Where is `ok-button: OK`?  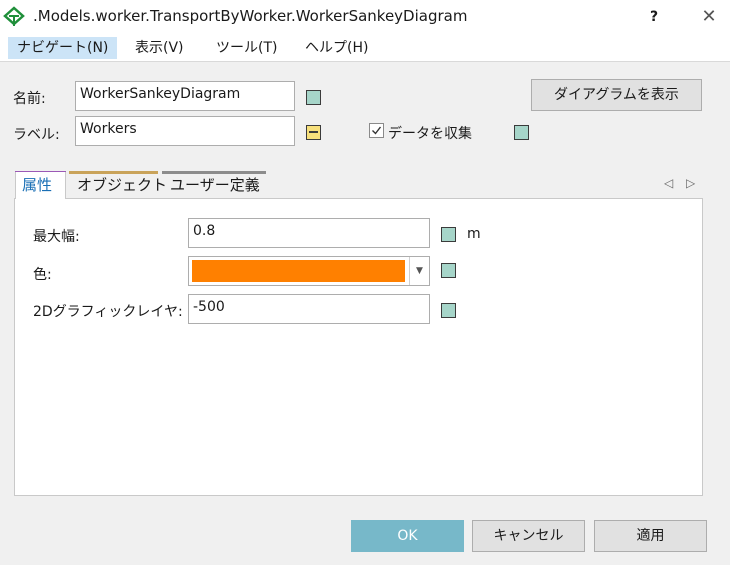
ok-button: OK is located at coordinates (407, 536).